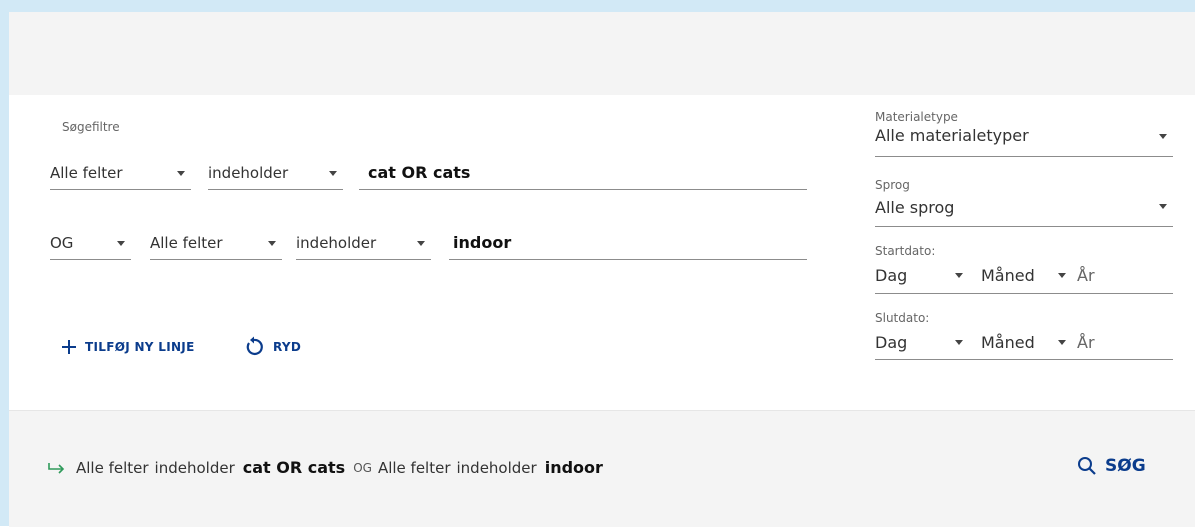  I want to click on plus-icon, so click(69, 347).